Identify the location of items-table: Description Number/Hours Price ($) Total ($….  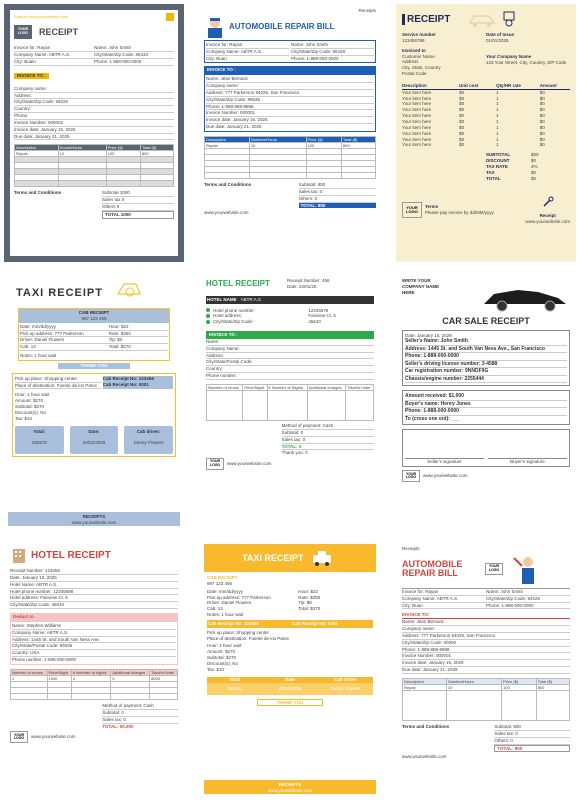
(290, 157).